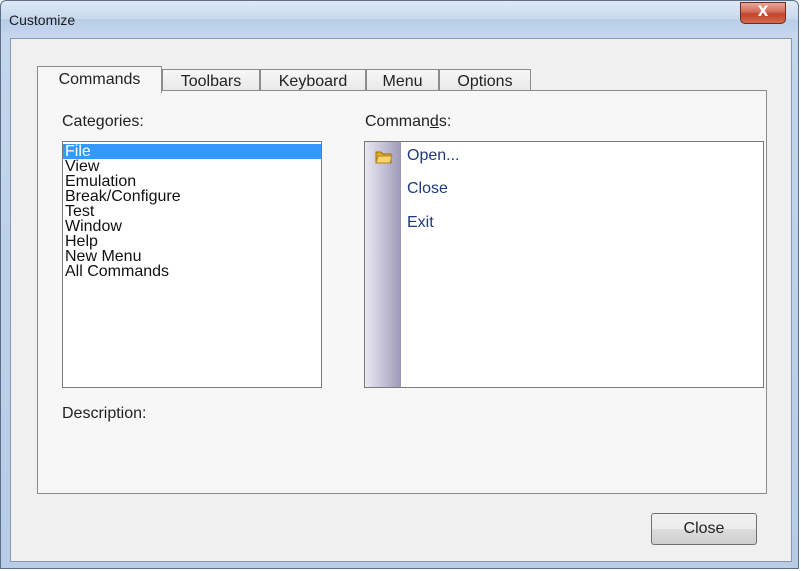  Describe the element at coordinates (192, 272) in the screenshot. I see `category-item-all-commands: All Commands` at that location.